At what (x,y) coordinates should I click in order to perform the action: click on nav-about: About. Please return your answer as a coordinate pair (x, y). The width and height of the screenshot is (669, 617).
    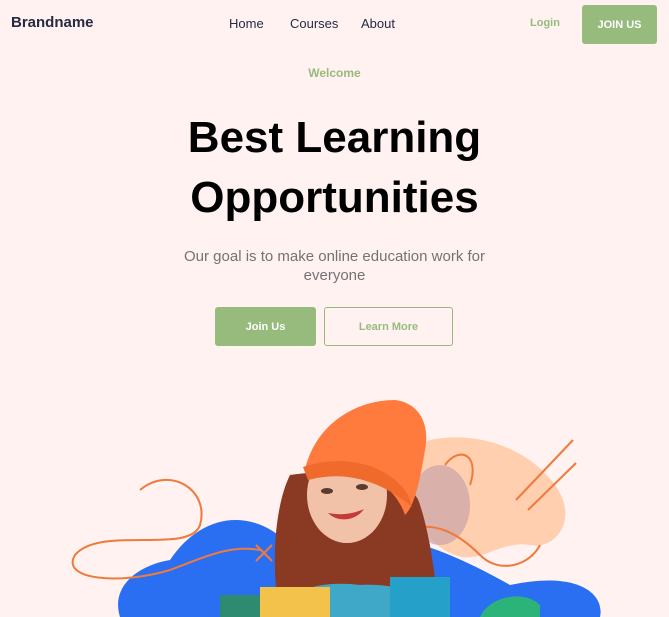
    Looking at the image, I should click on (378, 23).